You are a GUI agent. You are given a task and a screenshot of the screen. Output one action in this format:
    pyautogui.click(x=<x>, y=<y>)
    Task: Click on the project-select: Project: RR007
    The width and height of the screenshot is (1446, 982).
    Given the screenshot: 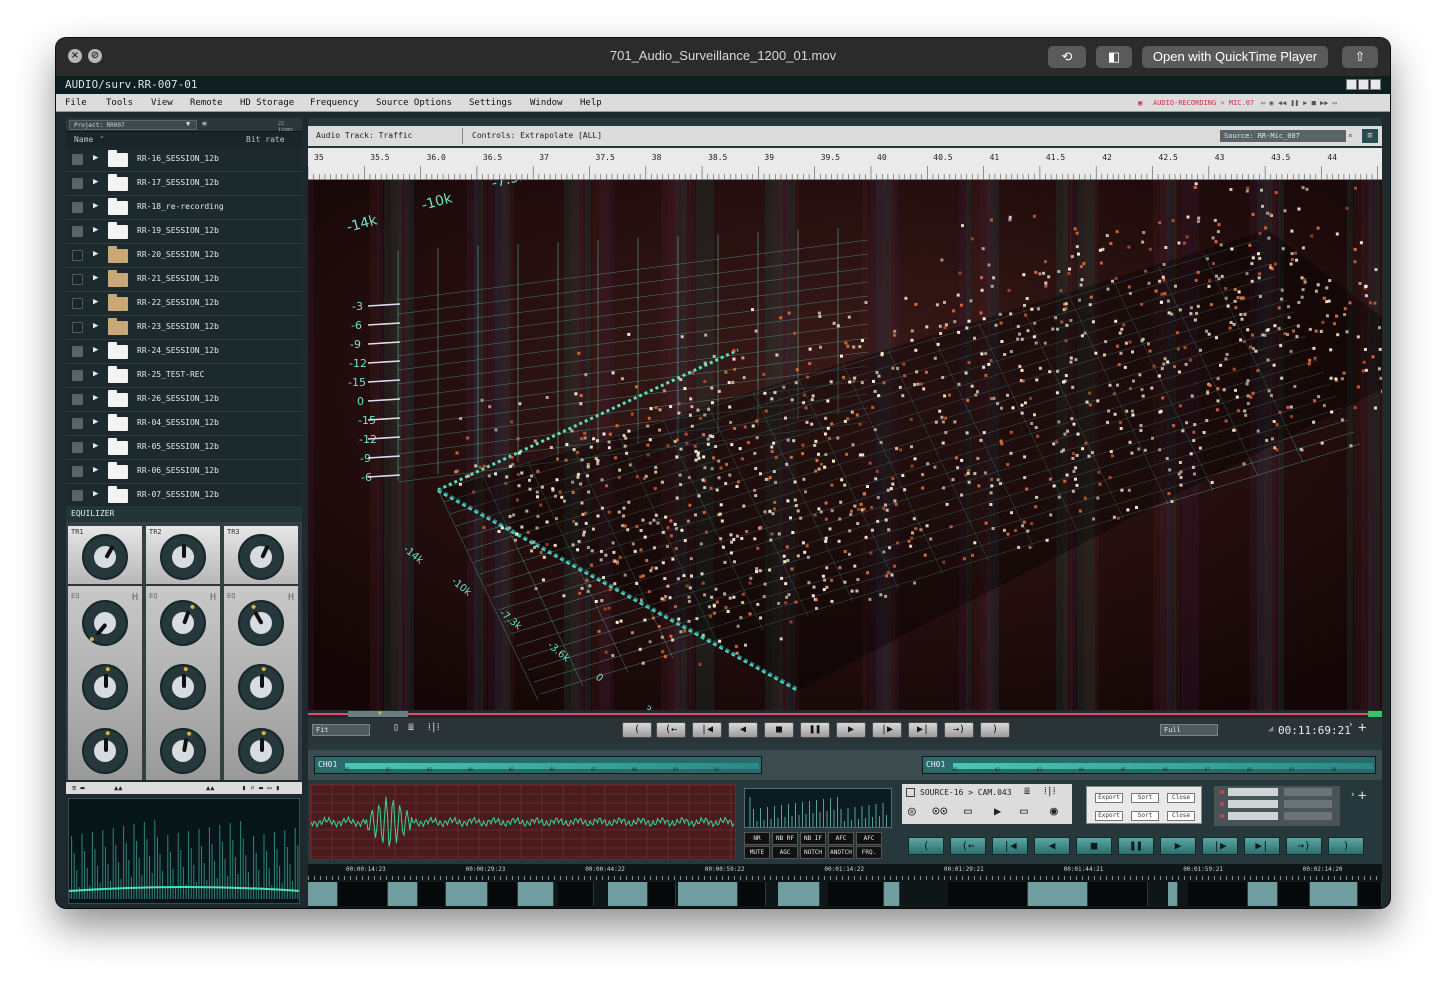 What is the action you would take?
    pyautogui.click(x=133, y=125)
    